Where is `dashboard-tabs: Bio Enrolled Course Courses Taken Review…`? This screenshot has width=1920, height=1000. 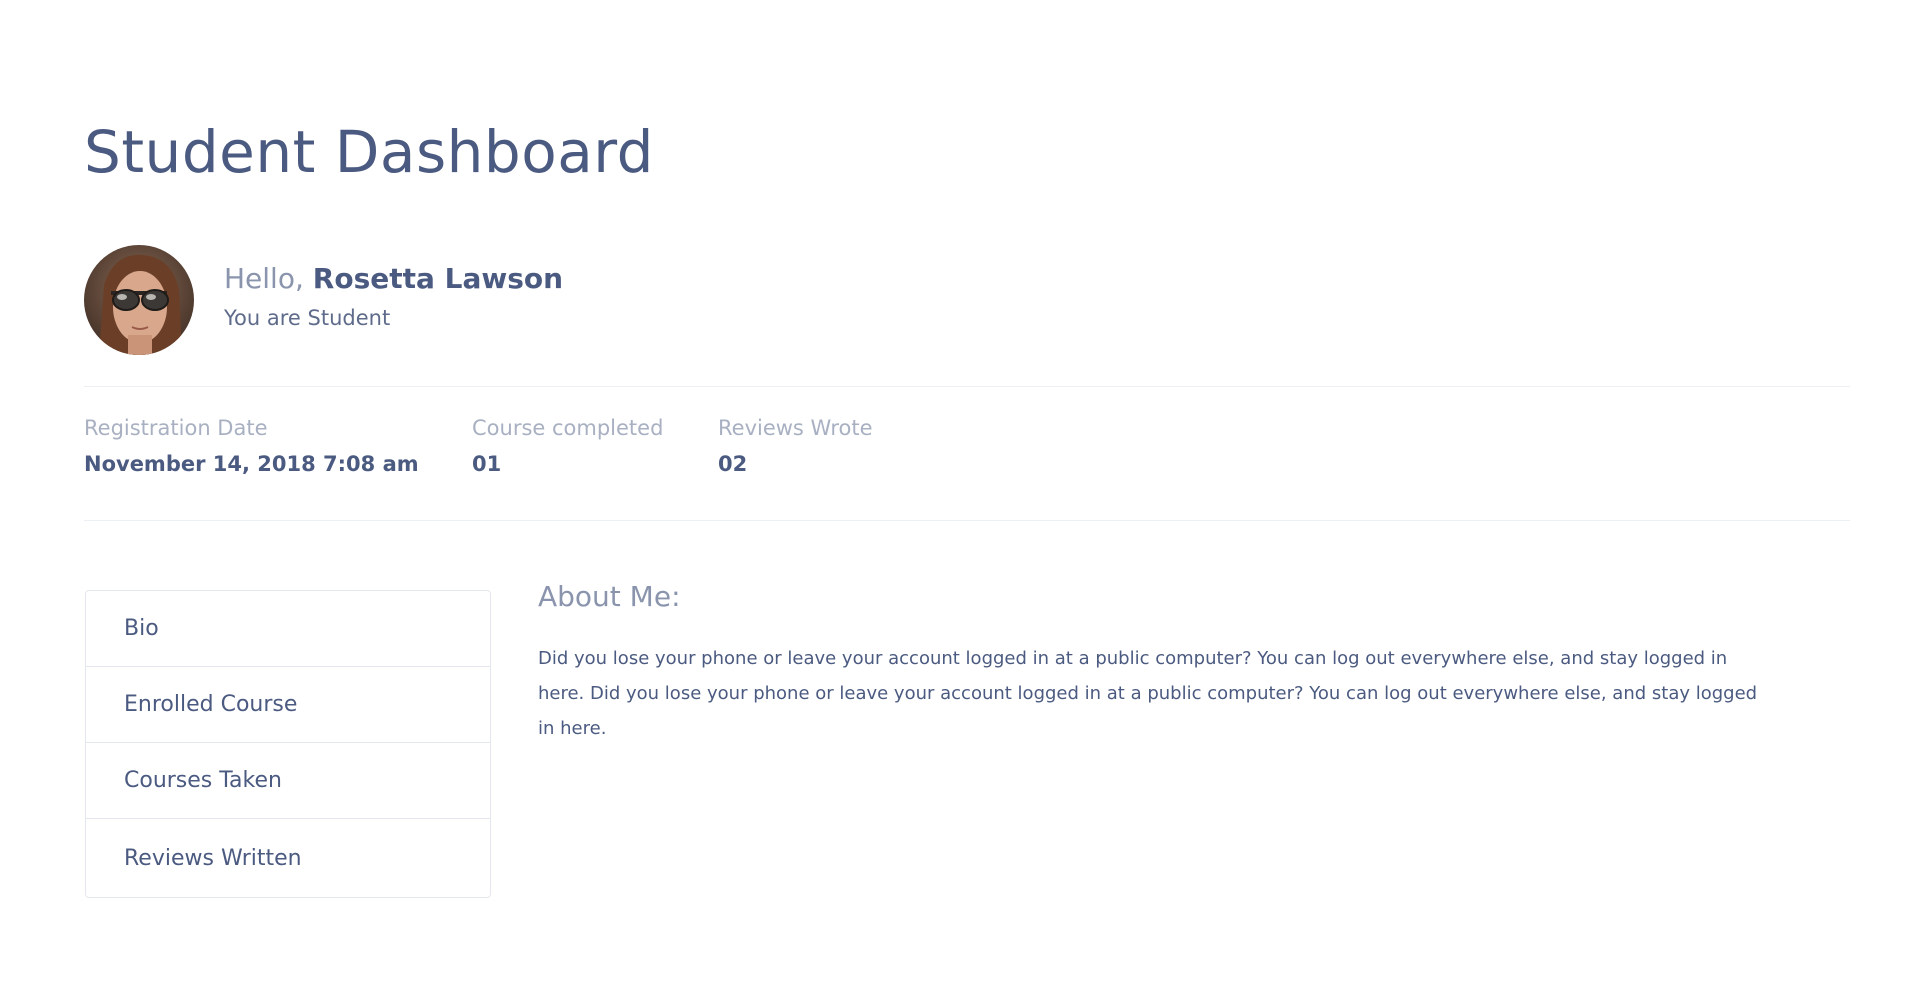
dashboard-tabs: Bio Enrolled Course Courses Taken Review… is located at coordinates (288, 744).